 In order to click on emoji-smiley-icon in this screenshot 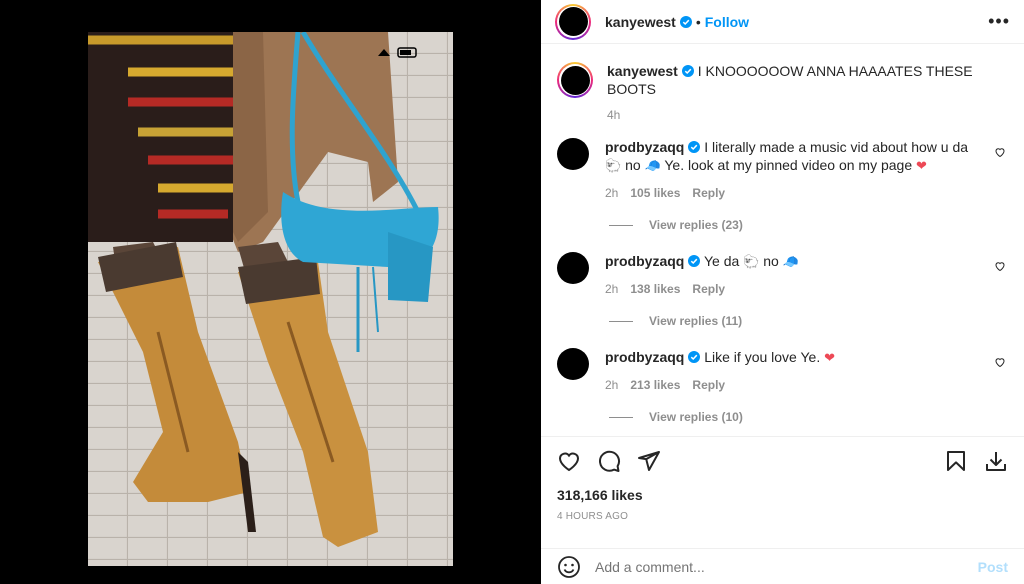, I will do `click(569, 567)`.